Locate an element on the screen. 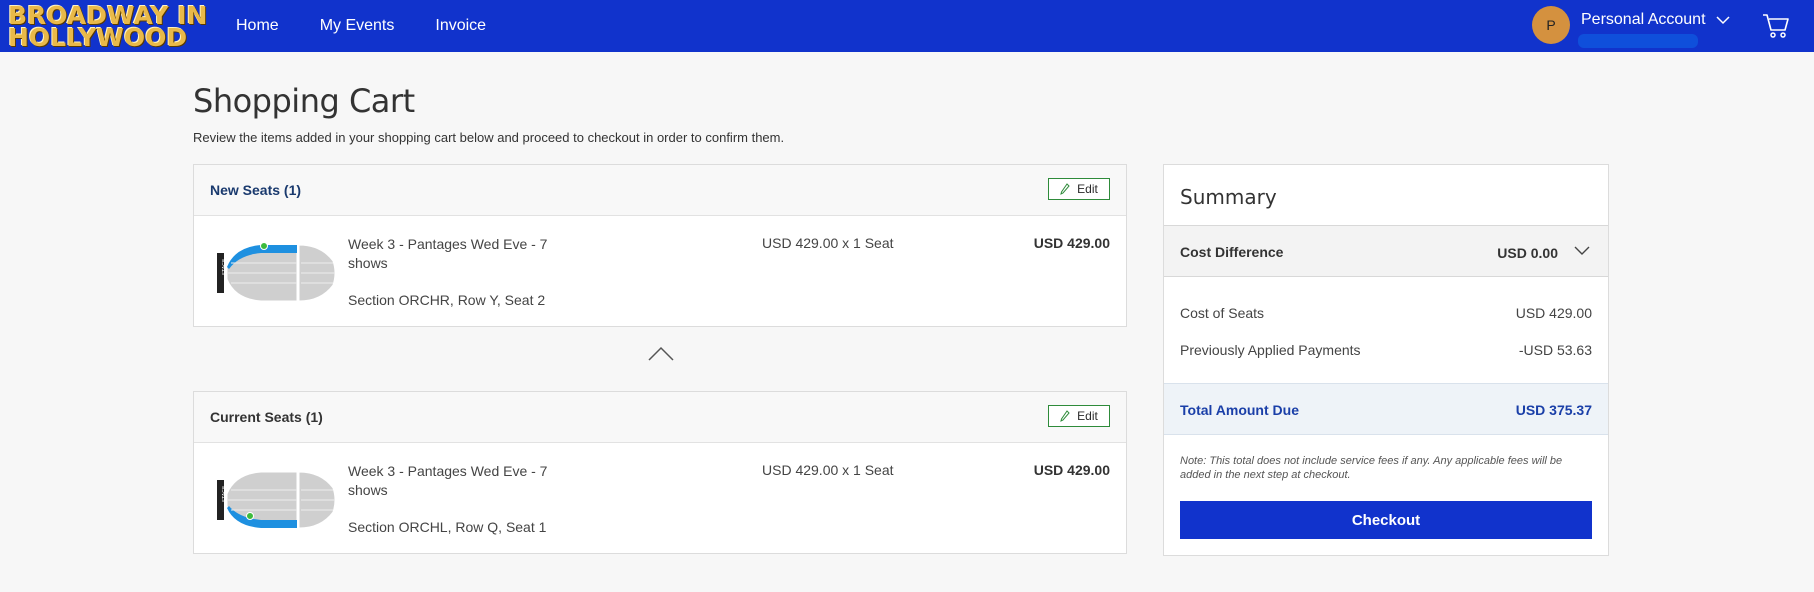  new-seats-edit-button: Edit is located at coordinates (1079, 189).